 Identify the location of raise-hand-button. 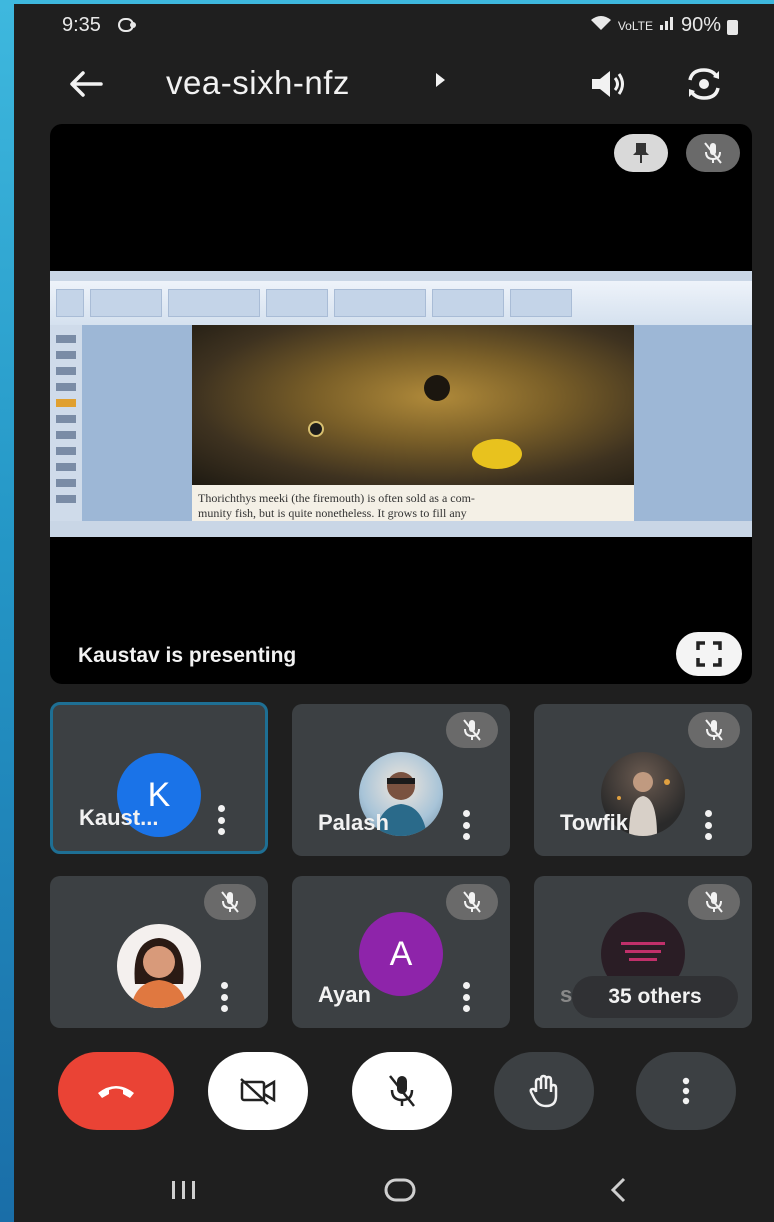
(544, 1091).